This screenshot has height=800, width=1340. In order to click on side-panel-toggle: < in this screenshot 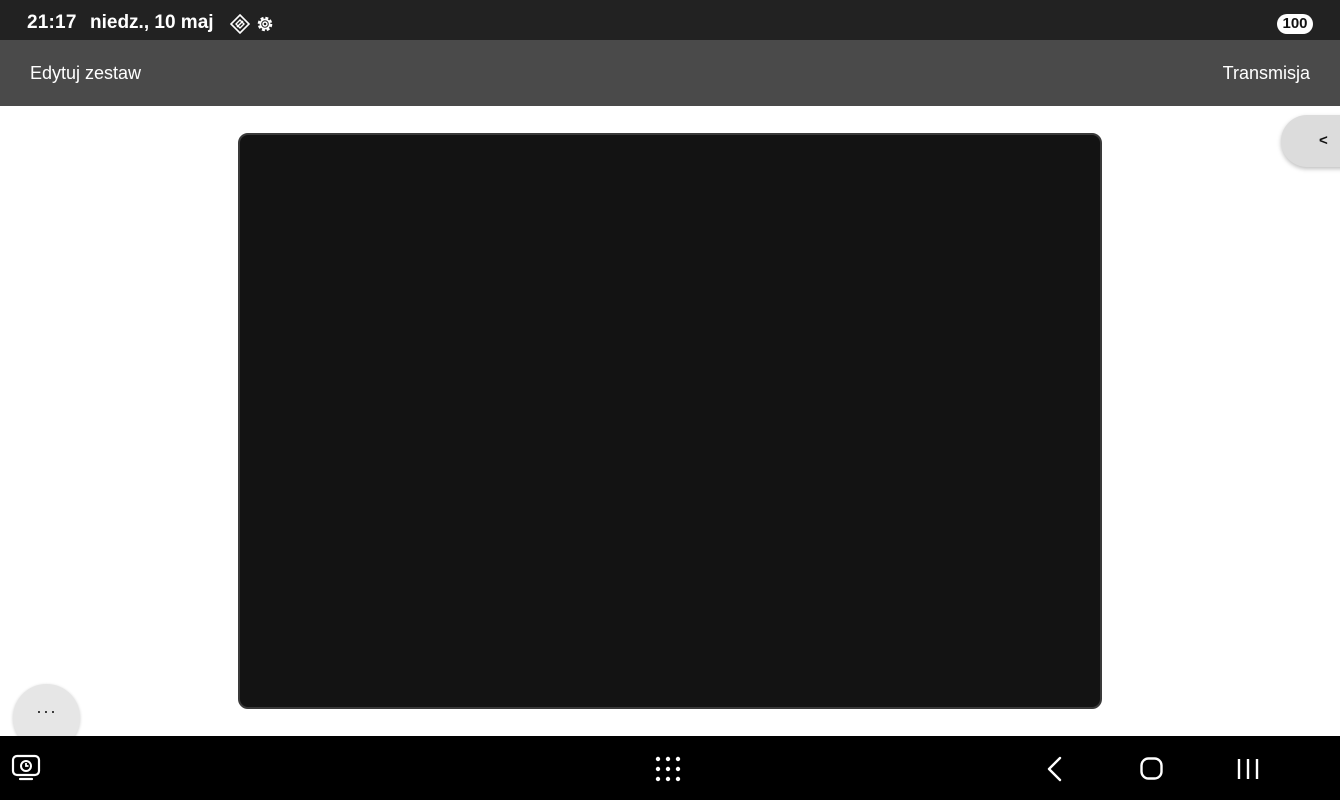, I will do `click(1310, 141)`.